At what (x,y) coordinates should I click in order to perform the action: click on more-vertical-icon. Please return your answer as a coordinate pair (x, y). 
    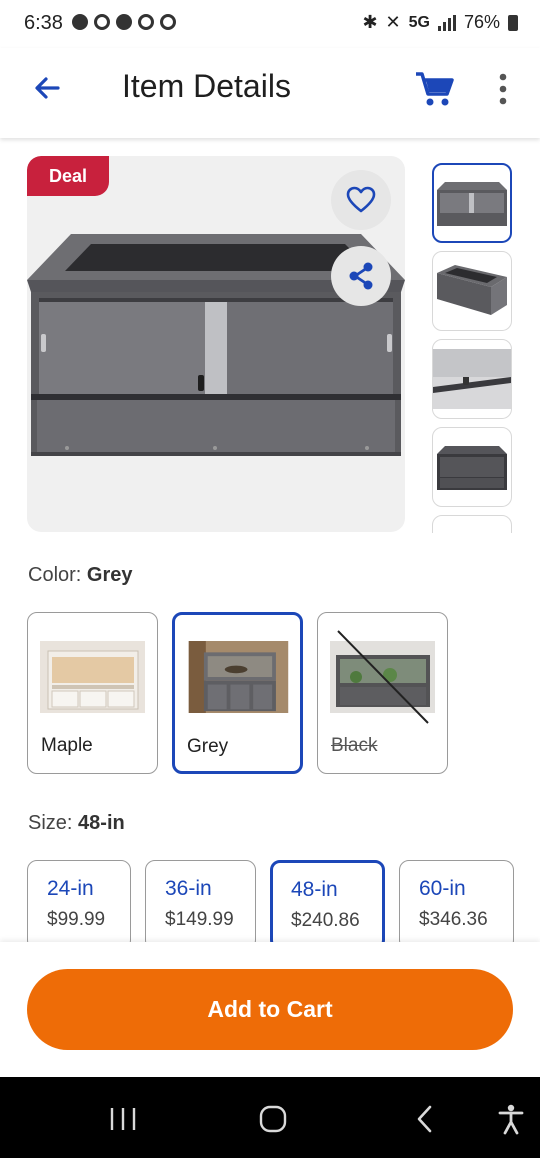
    Looking at the image, I should click on (503, 88).